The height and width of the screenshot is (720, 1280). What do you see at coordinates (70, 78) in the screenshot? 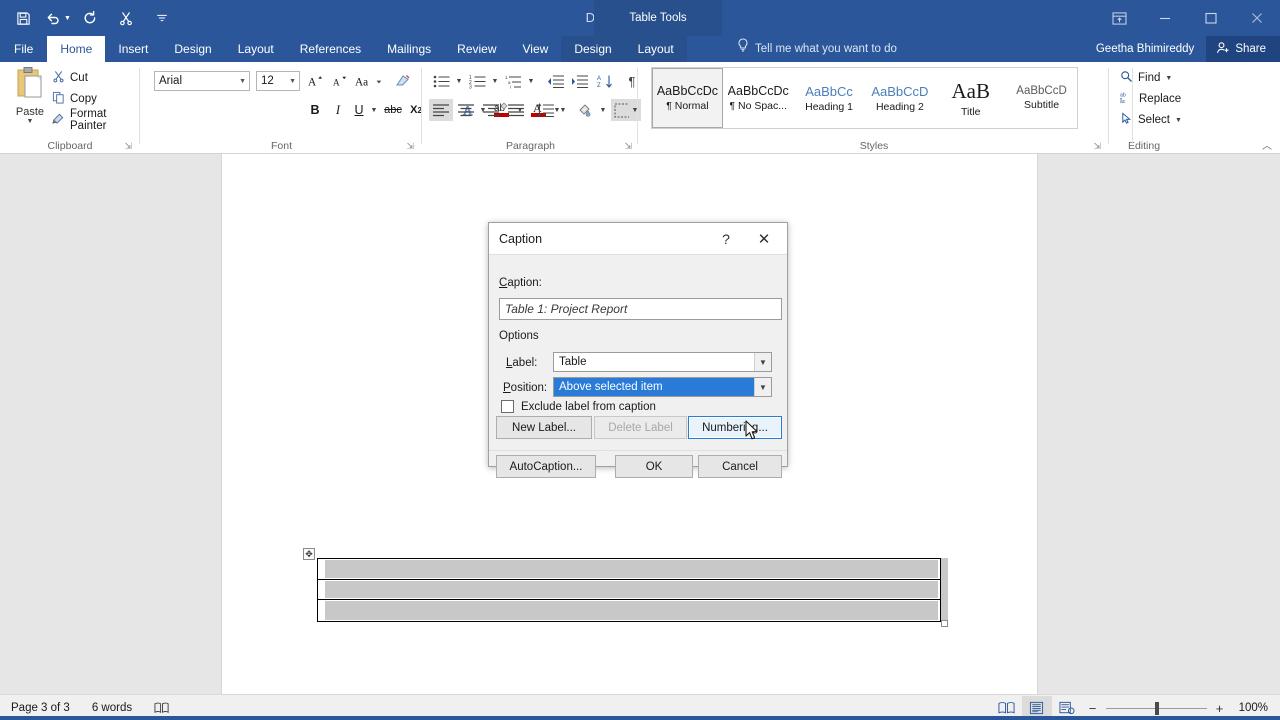
I see `cut-button: Cut` at bounding box center [70, 78].